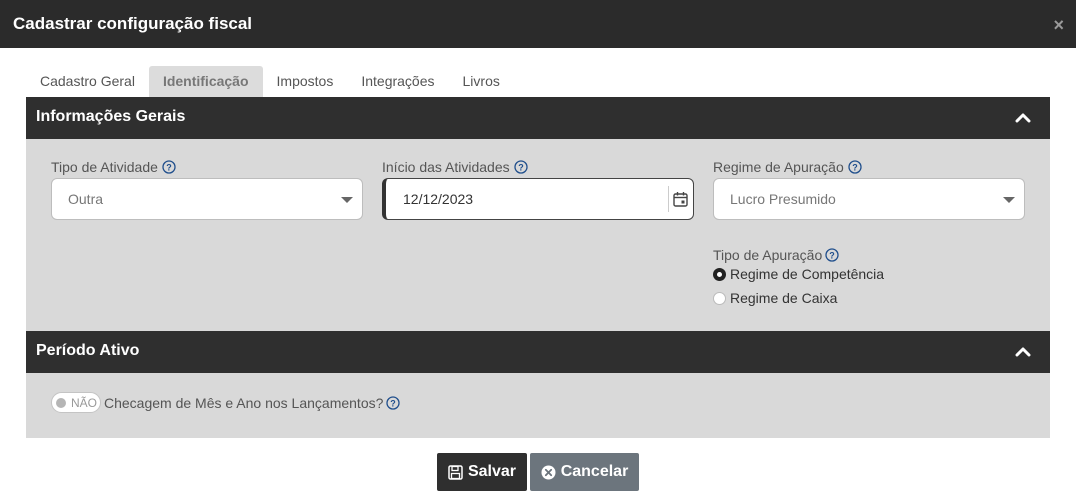 Image resolution: width=1076 pixels, height=504 pixels. I want to click on tab-integracoes: Integrações, so click(397, 81).